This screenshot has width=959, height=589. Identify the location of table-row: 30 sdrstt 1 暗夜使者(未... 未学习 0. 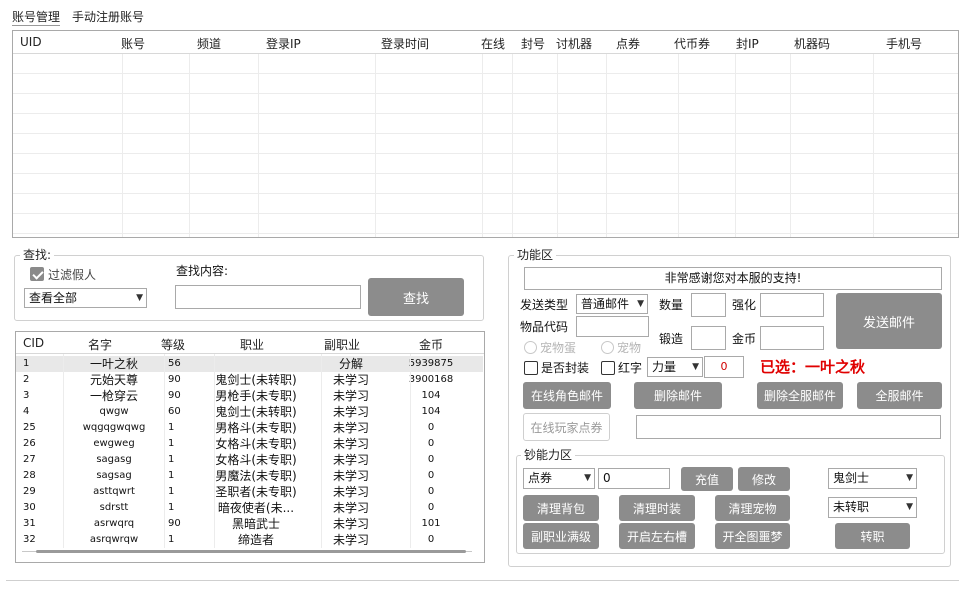
(249, 508).